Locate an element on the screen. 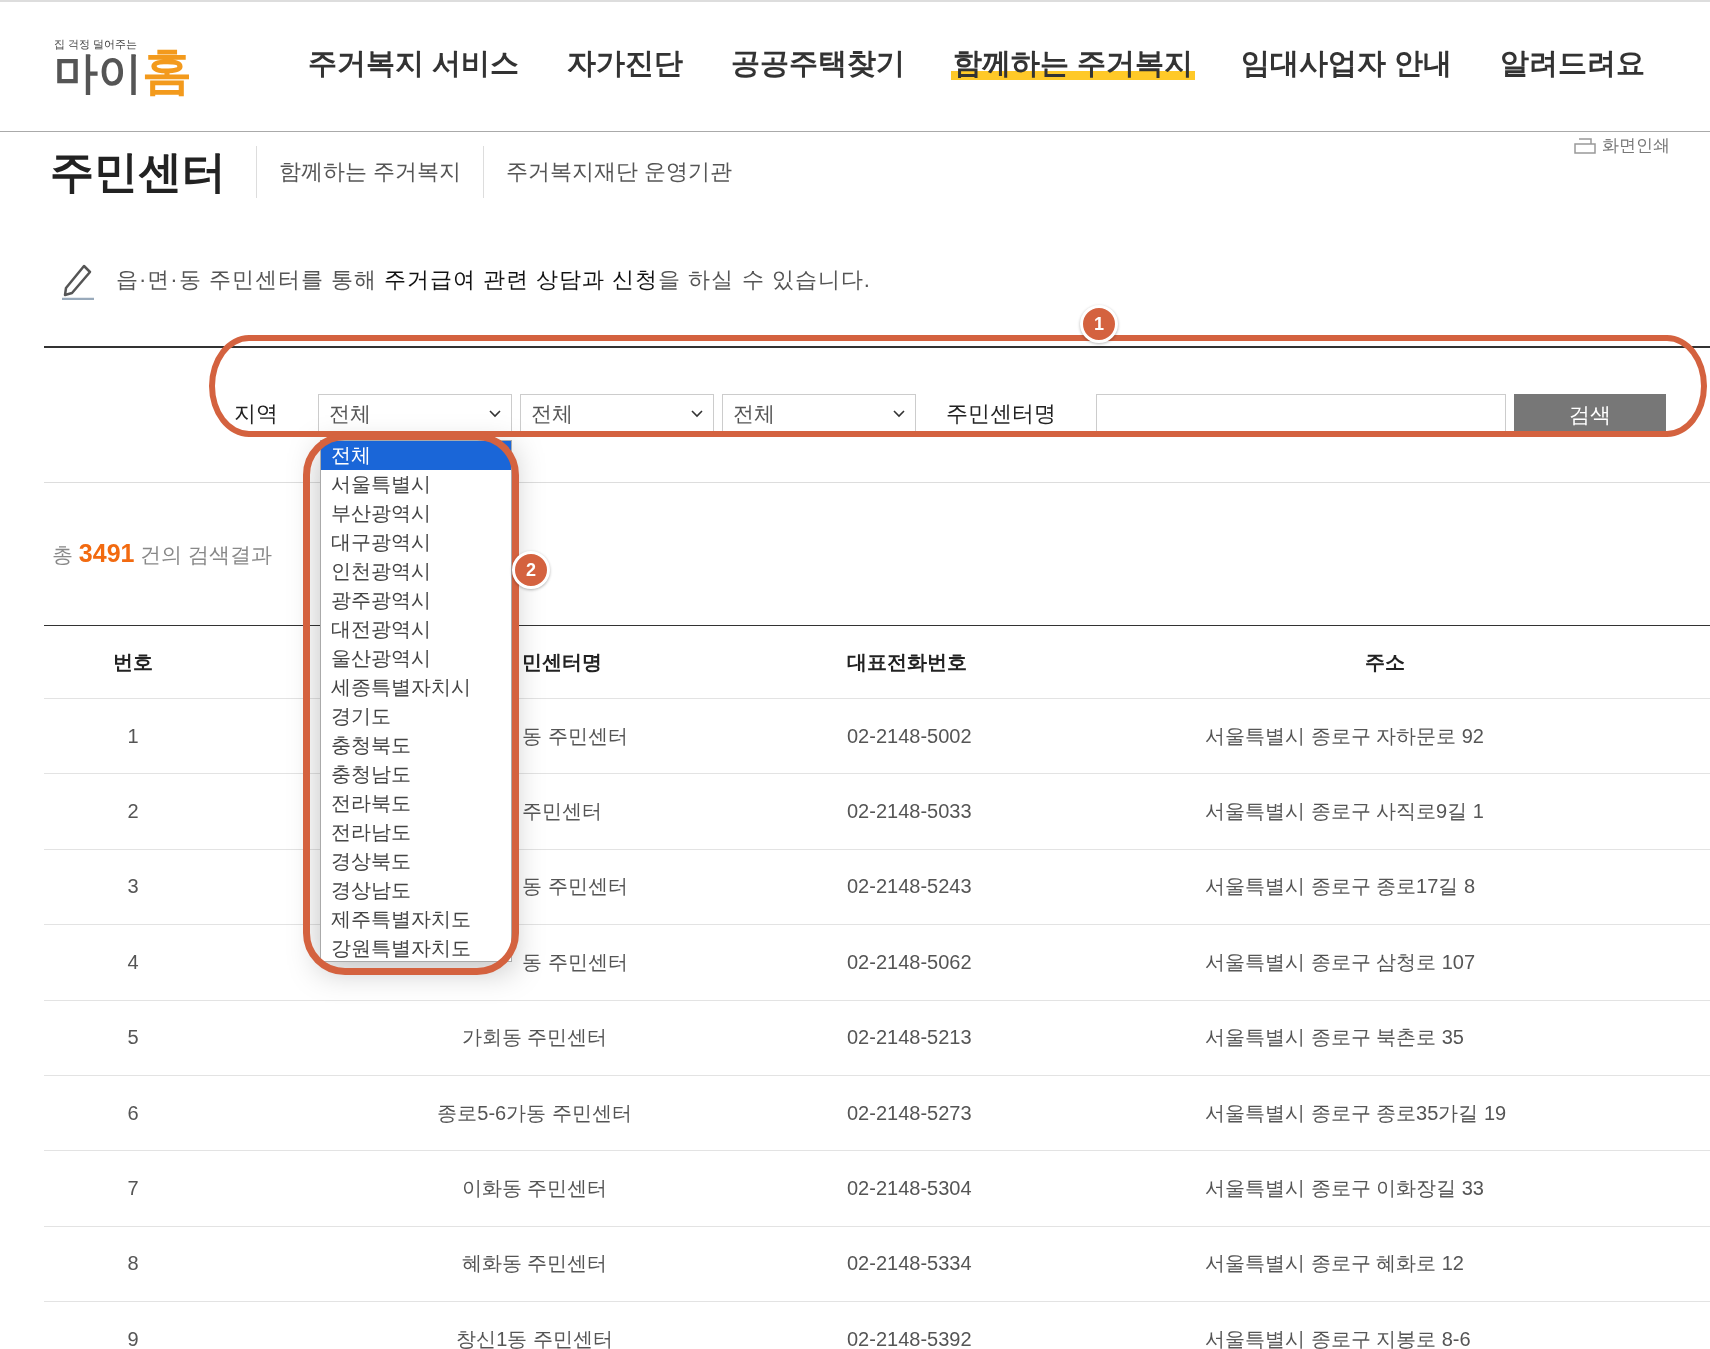 The image size is (1710, 1349). dropdown-option: 부산광역시 is located at coordinates (416, 513).